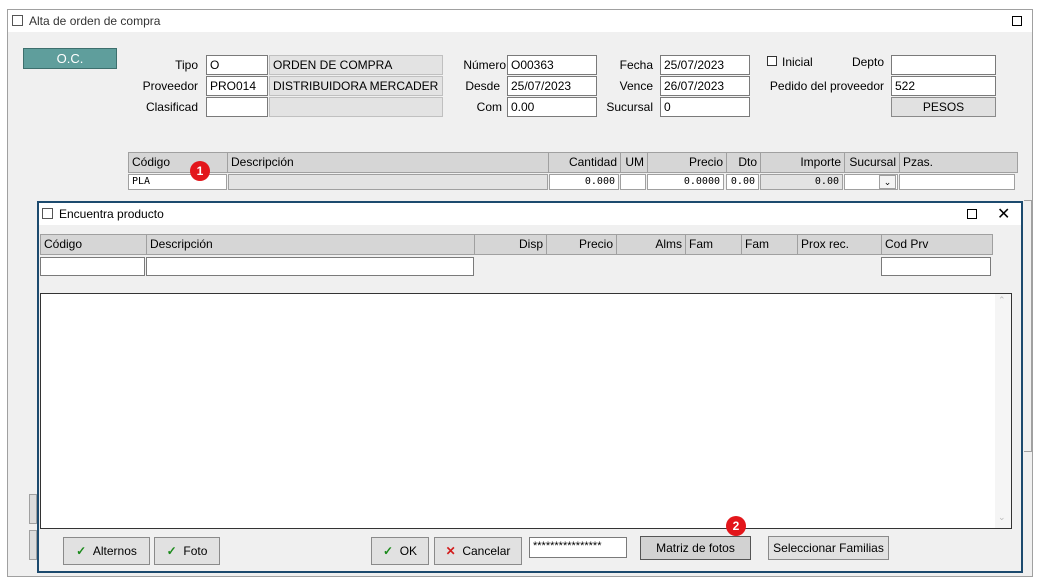 This screenshot has height=585, width=1042. What do you see at coordinates (1002, 300) in the screenshot?
I see `scroll-up-icon: ⌃` at bounding box center [1002, 300].